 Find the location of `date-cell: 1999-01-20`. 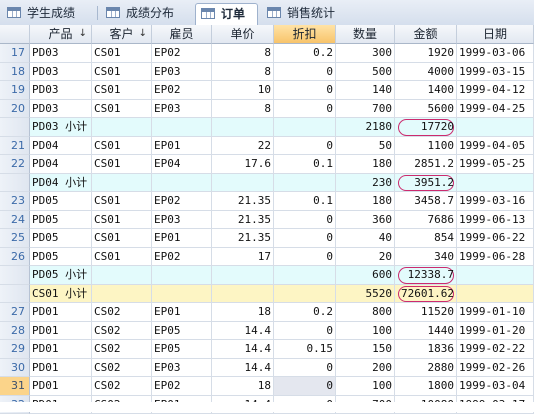

date-cell: 1999-01-20 is located at coordinates (495, 331).